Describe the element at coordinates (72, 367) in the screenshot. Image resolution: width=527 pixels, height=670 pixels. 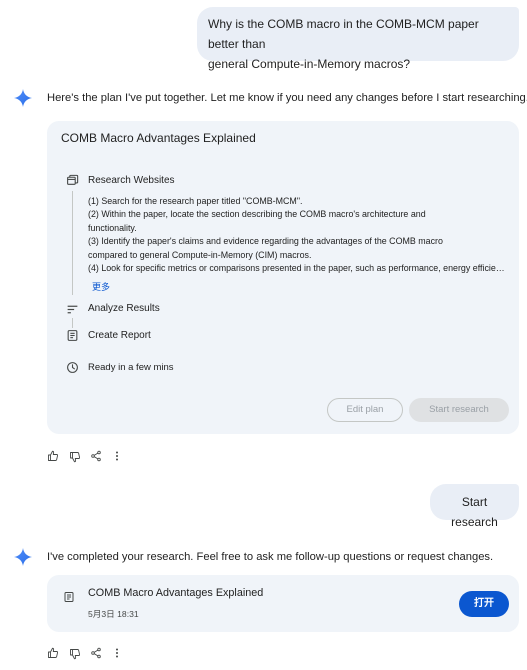
I see `clock-icon` at that location.